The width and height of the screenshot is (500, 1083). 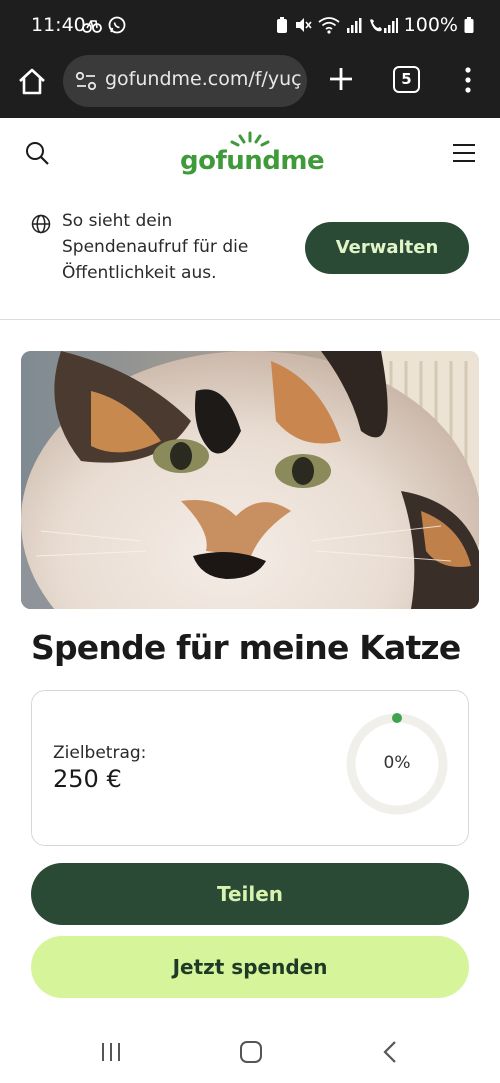 What do you see at coordinates (397, 763) in the screenshot?
I see `progress-percent: 0%` at bounding box center [397, 763].